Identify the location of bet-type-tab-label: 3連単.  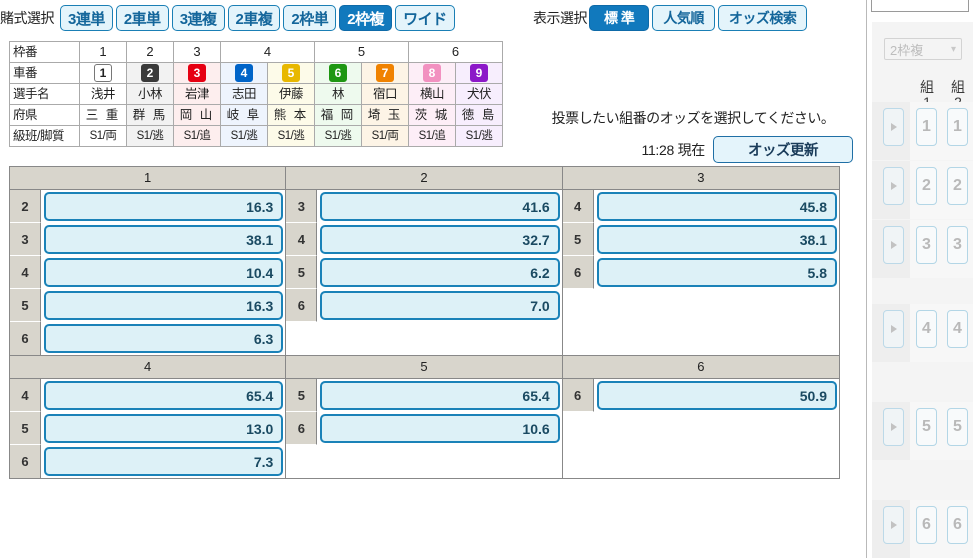
(86, 19).